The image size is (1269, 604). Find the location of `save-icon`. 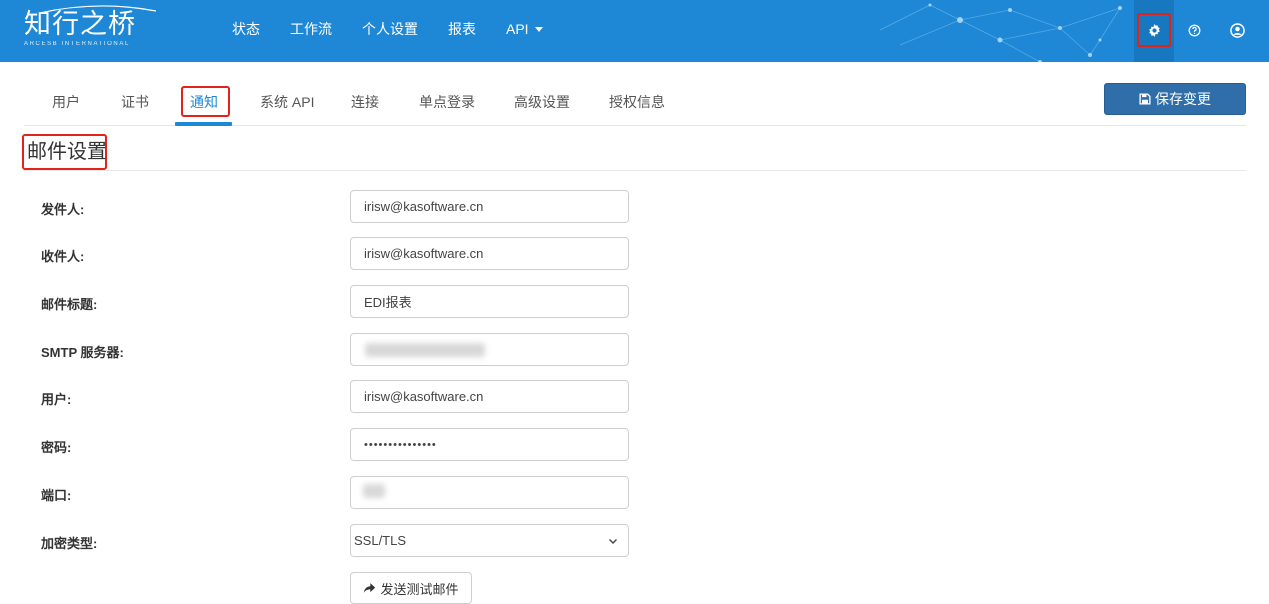

save-icon is located at coordinates (1145, 99).